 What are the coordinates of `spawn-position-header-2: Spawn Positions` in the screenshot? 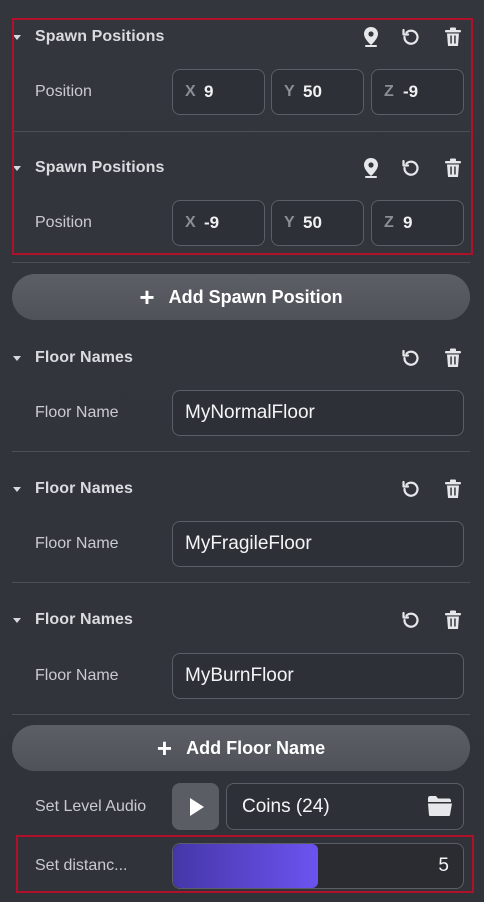 It's located at (242, 168).